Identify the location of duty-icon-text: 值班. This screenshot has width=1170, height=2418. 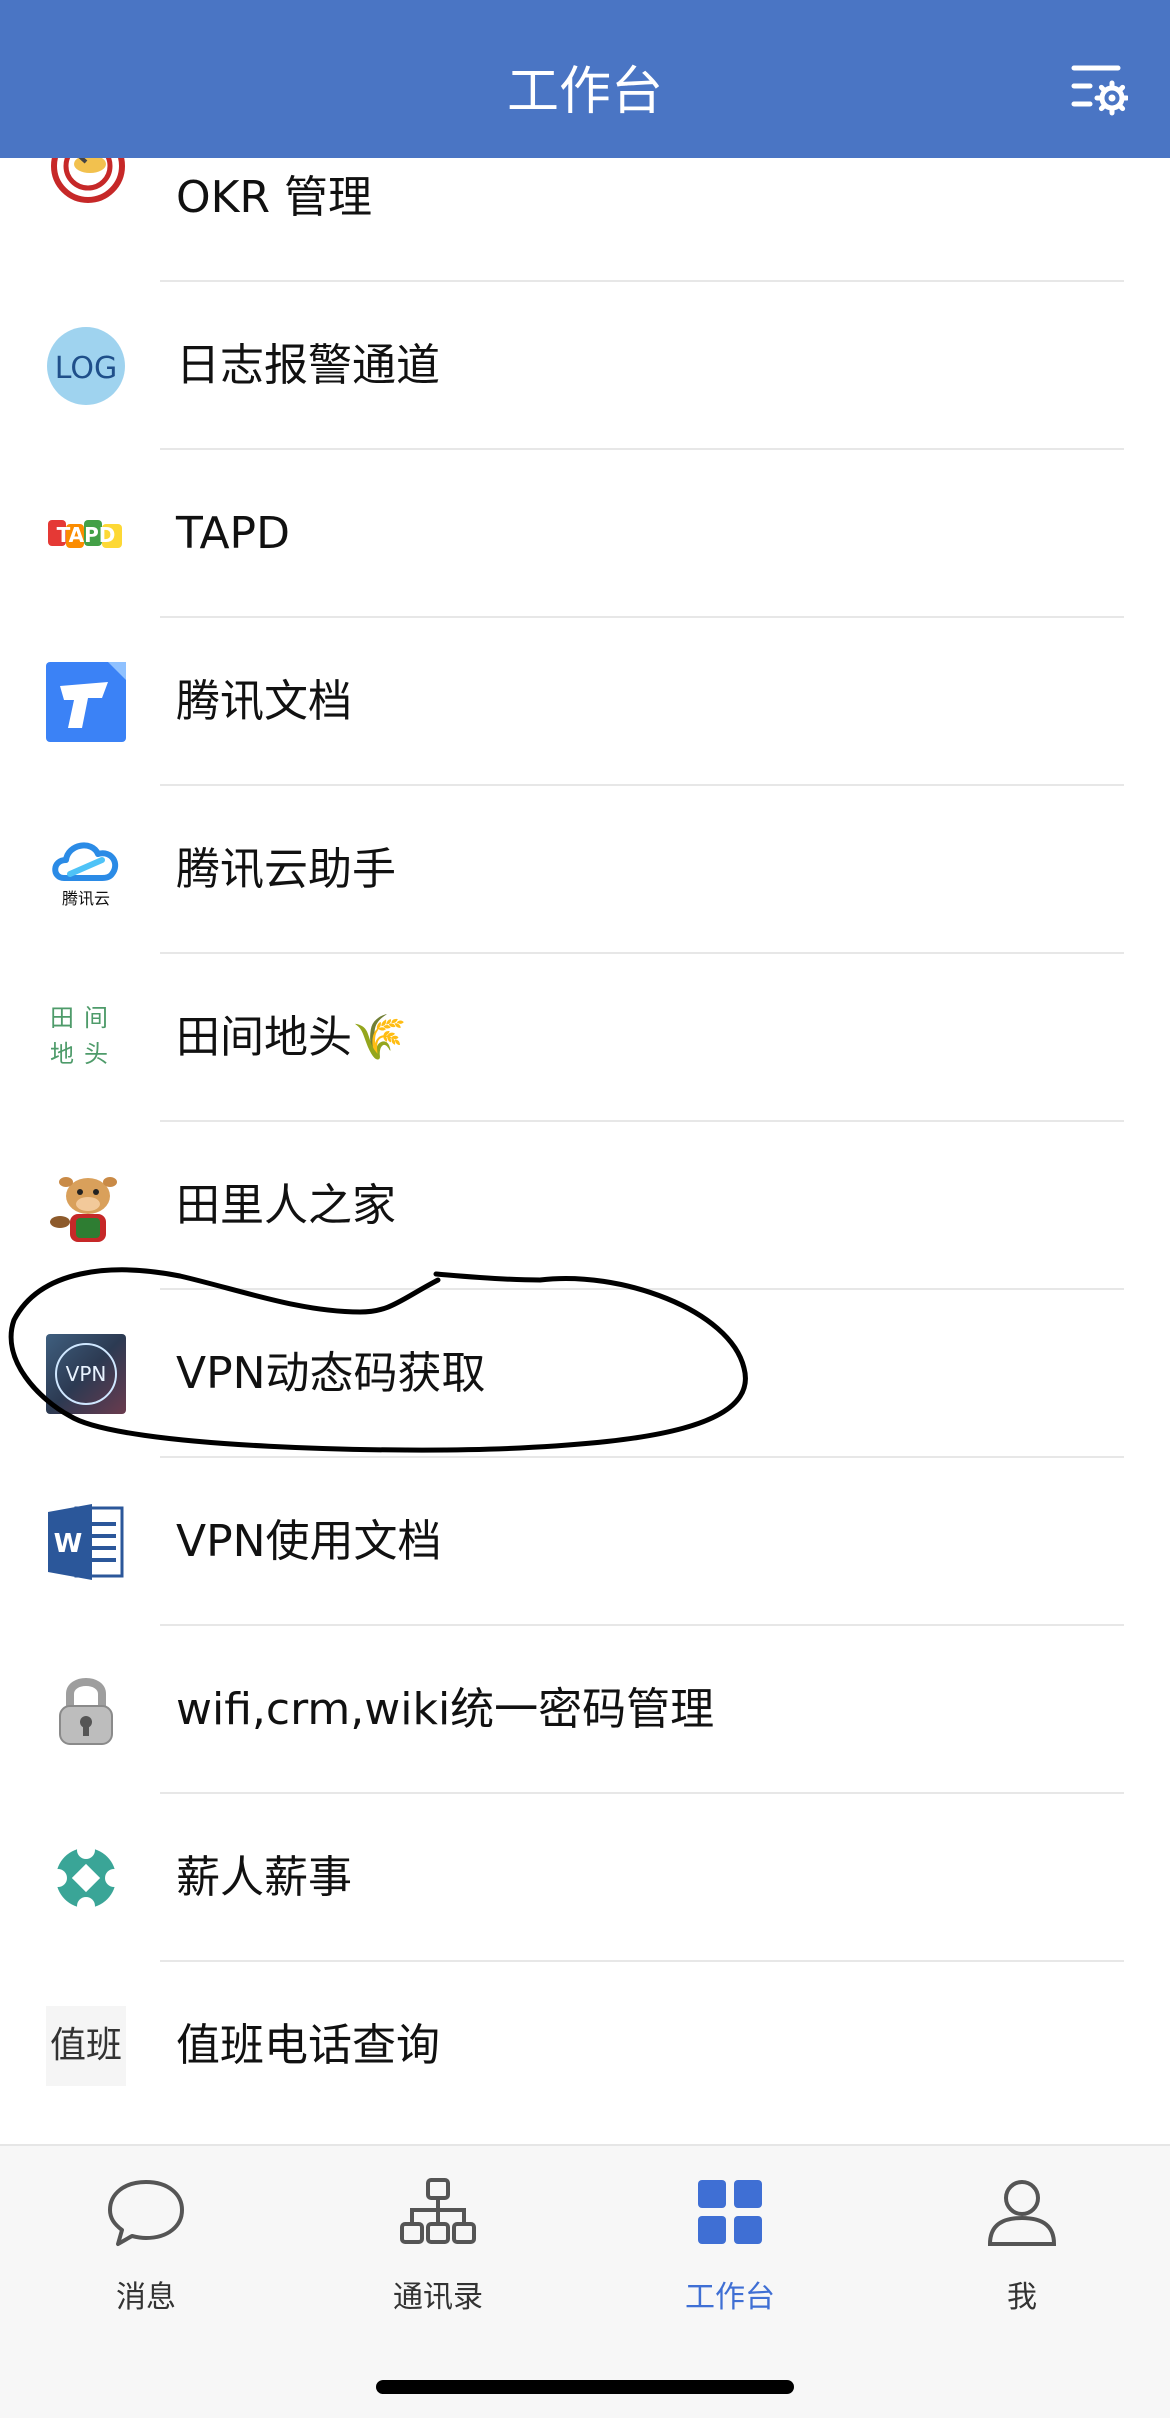
(86, 2046).